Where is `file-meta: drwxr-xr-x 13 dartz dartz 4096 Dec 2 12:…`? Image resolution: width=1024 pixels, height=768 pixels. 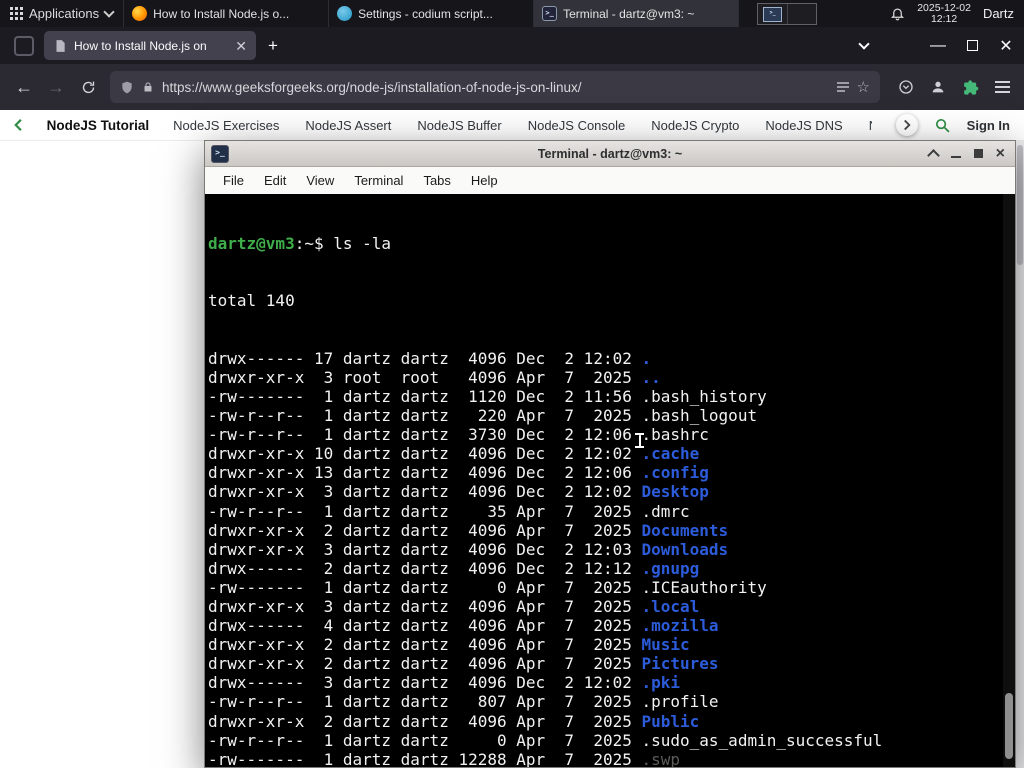 file-meta: drwxr-xr-x 13 dartz dartz 4096 Dec 2 12:… is located at coordinates (425, 473).